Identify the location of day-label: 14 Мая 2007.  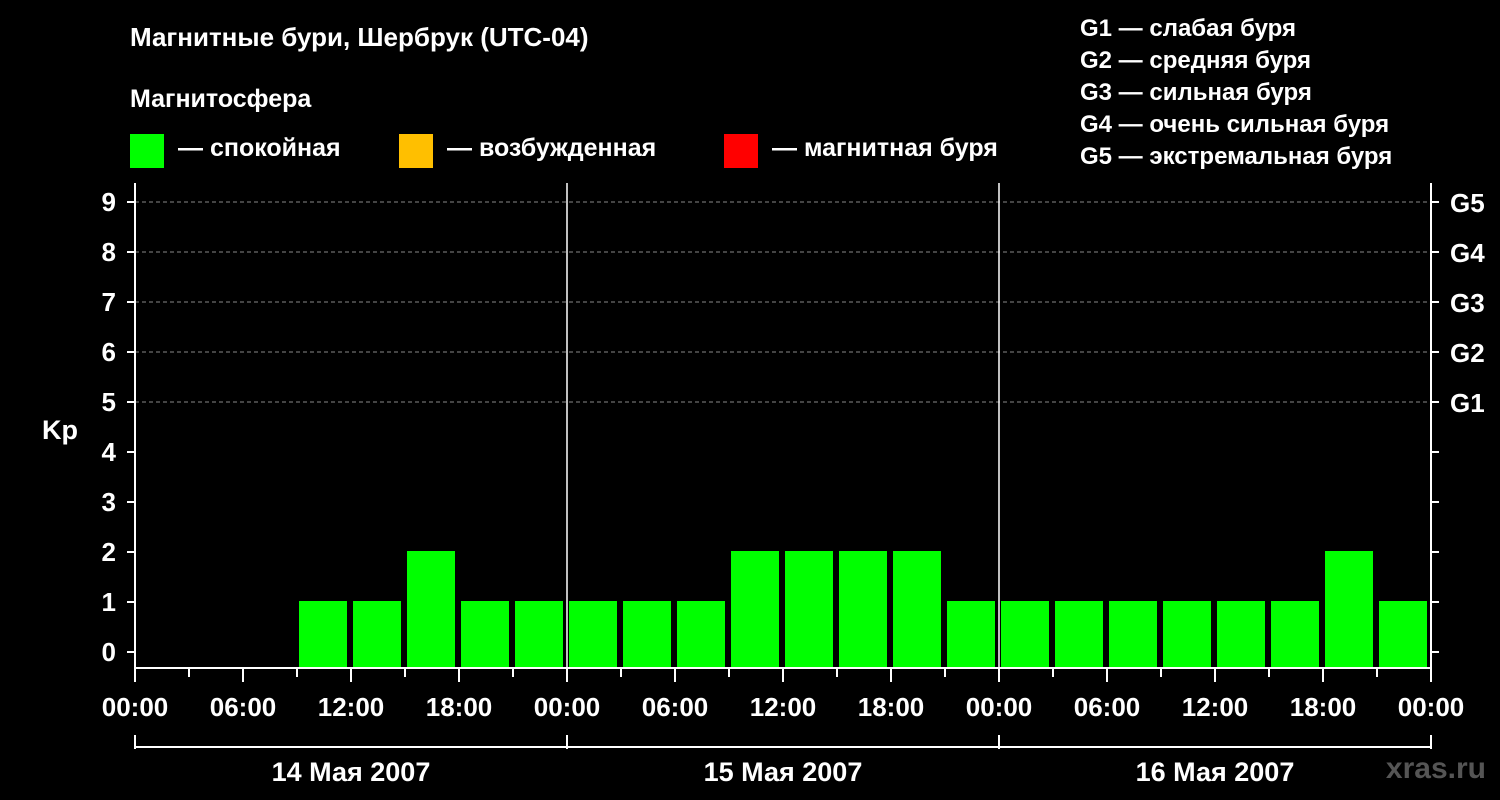
(351, 772).